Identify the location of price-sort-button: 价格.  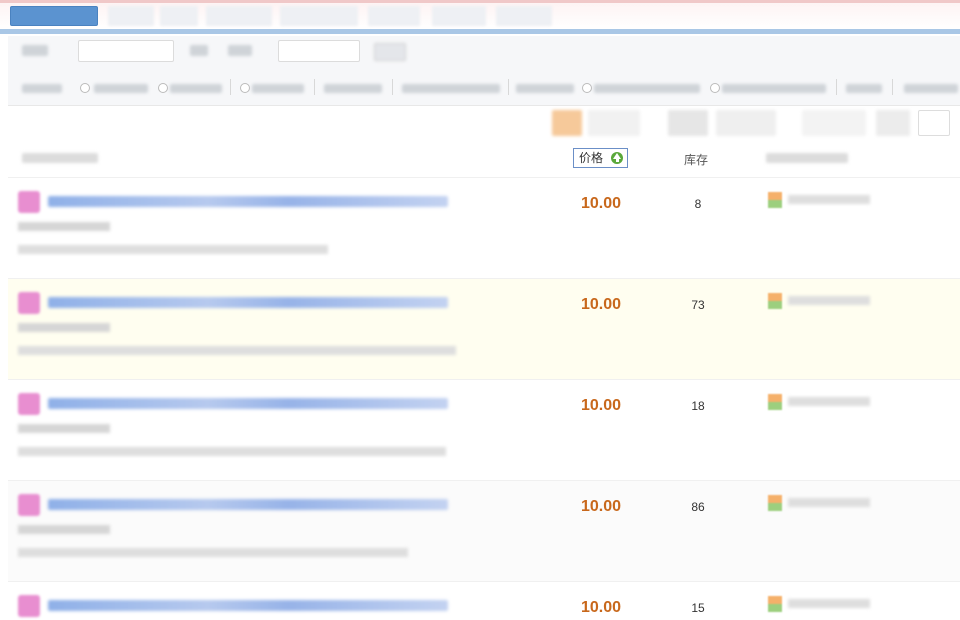
(600, 158).